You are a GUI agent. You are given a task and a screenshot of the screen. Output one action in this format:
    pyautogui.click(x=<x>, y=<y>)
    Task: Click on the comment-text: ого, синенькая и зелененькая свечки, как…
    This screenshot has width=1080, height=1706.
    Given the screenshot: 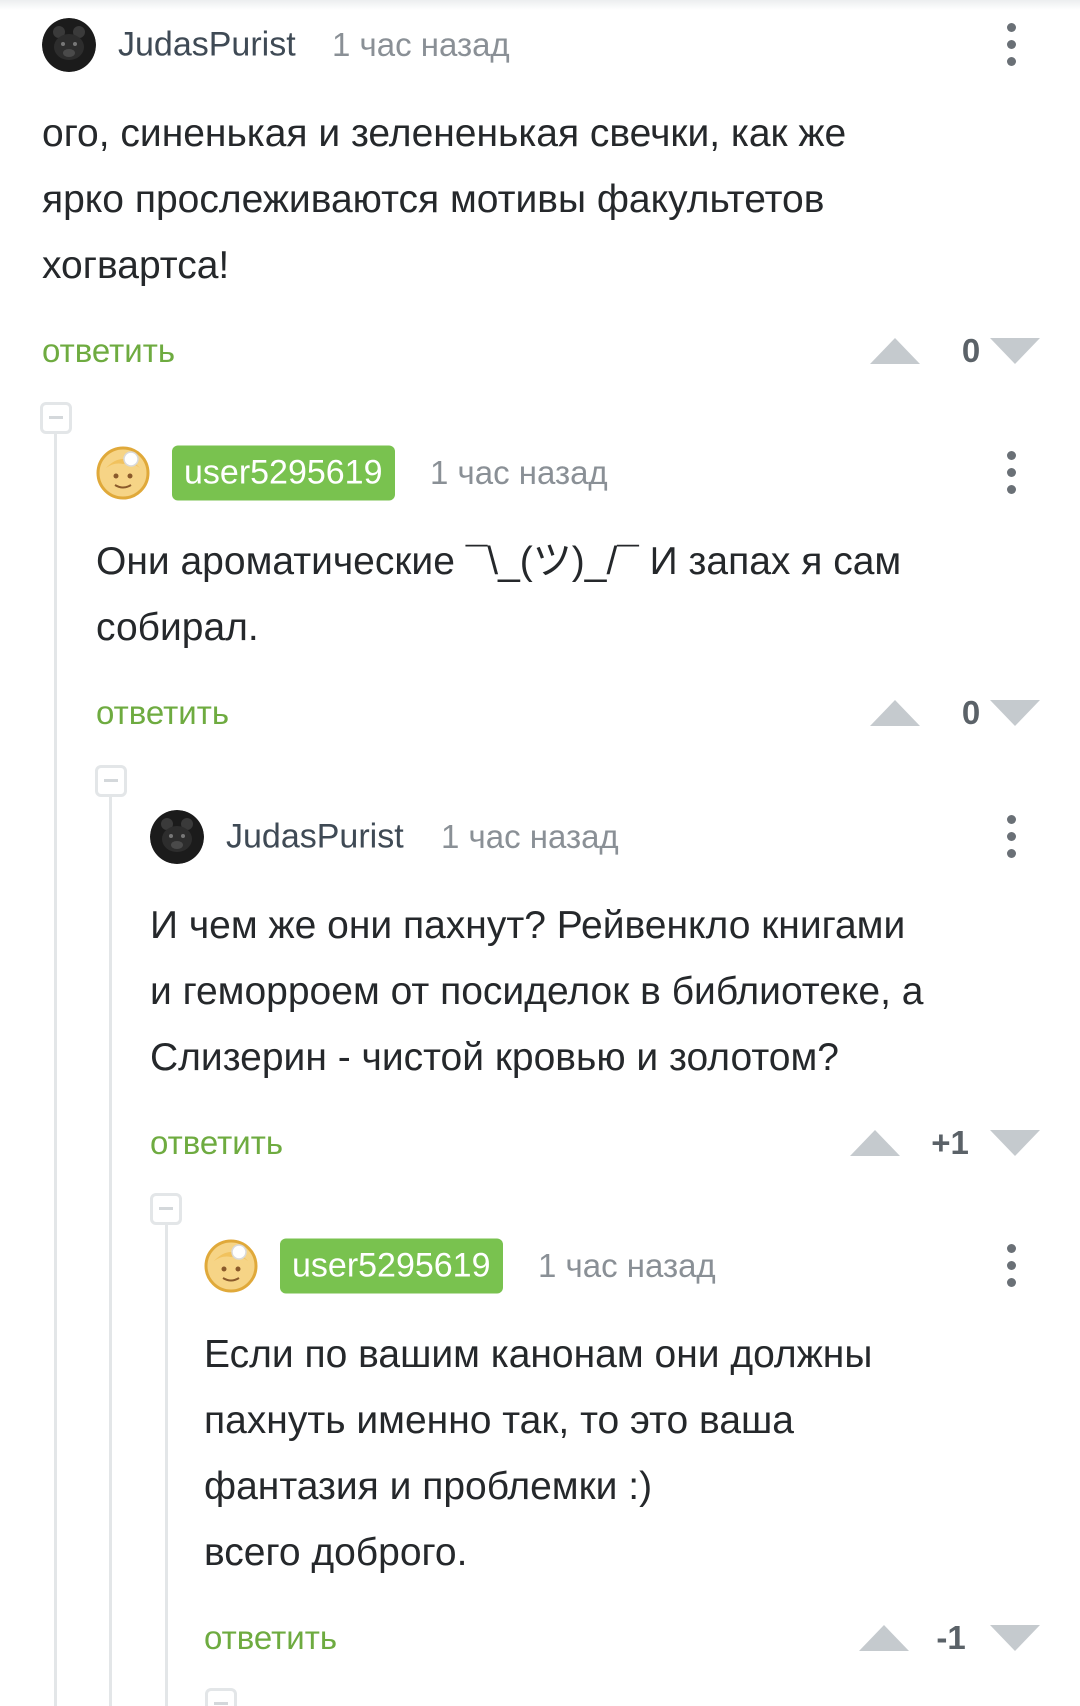 What is the action you would take?
    pyautogui.click(x=444, y=199)
    